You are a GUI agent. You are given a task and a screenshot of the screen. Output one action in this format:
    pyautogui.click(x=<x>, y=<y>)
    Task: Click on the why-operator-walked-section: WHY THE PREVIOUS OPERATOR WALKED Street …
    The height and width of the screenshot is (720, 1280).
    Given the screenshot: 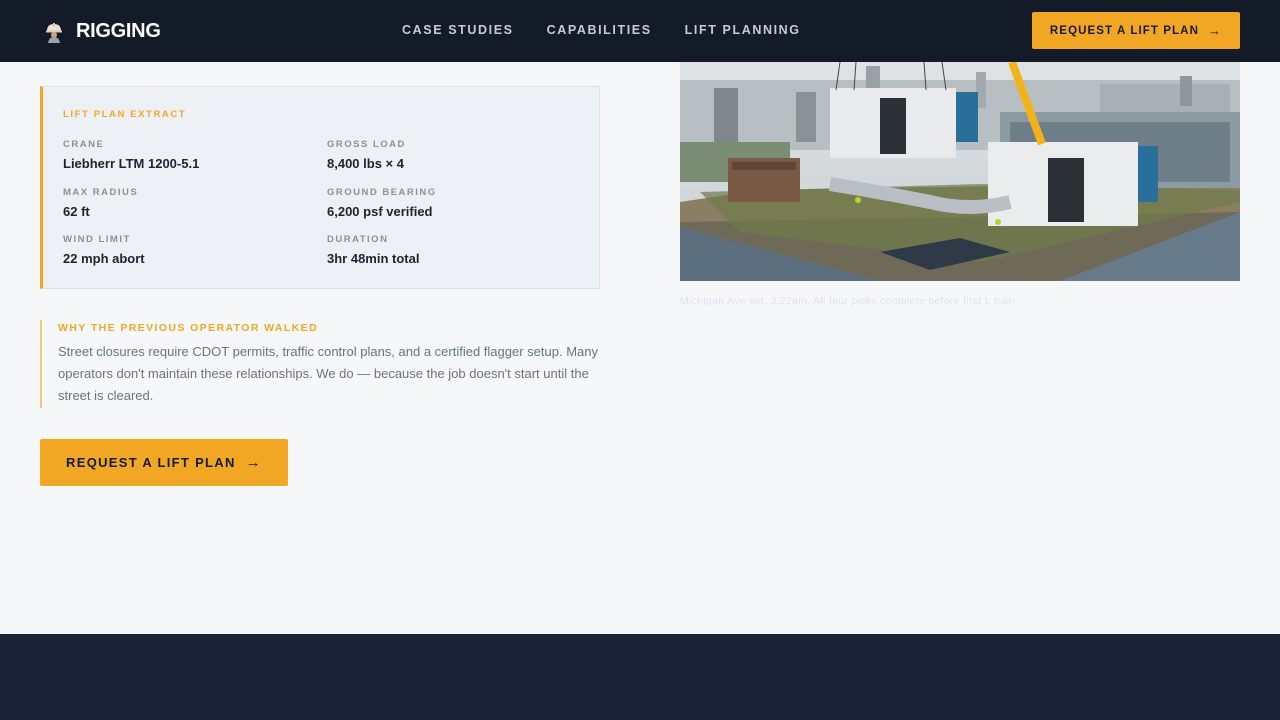 What is the action you would take?
    pyautogui.click(x=320, y=364)
    